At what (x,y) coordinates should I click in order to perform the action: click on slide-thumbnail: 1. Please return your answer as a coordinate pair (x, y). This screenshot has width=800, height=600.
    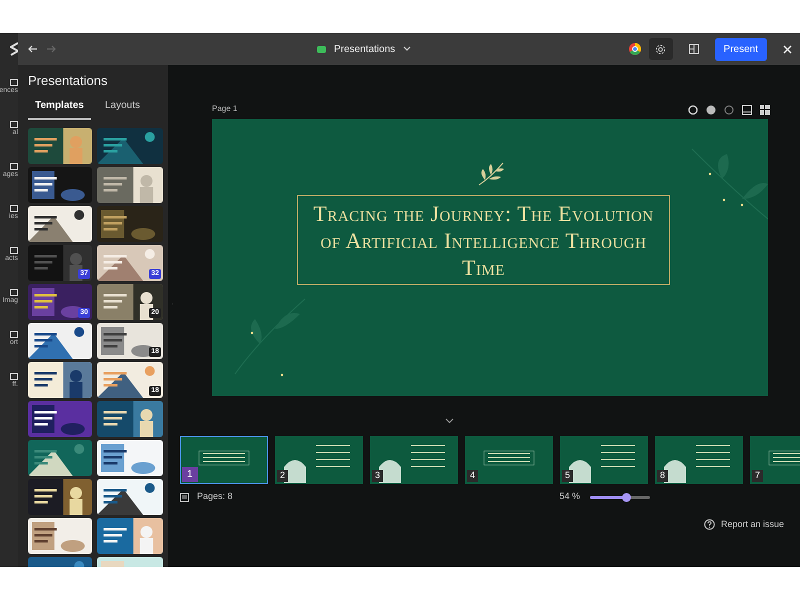
    Looking at the image, I should click on (224, 460).